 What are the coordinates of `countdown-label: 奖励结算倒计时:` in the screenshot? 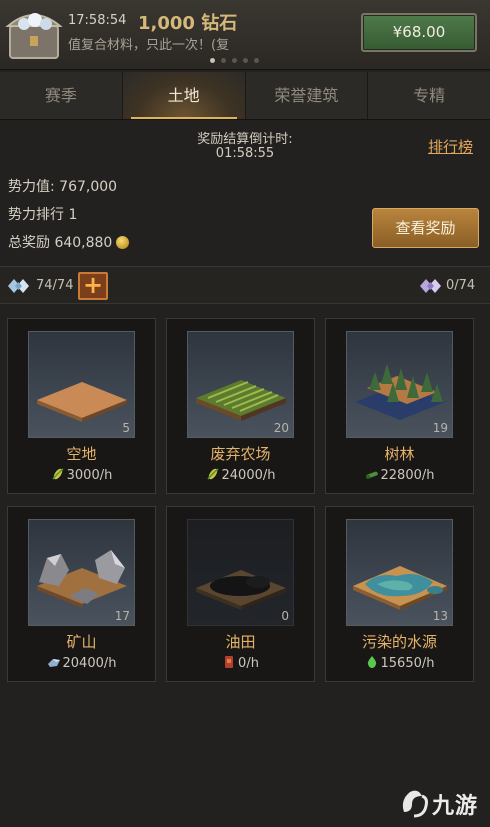 It's located at (245, 139).